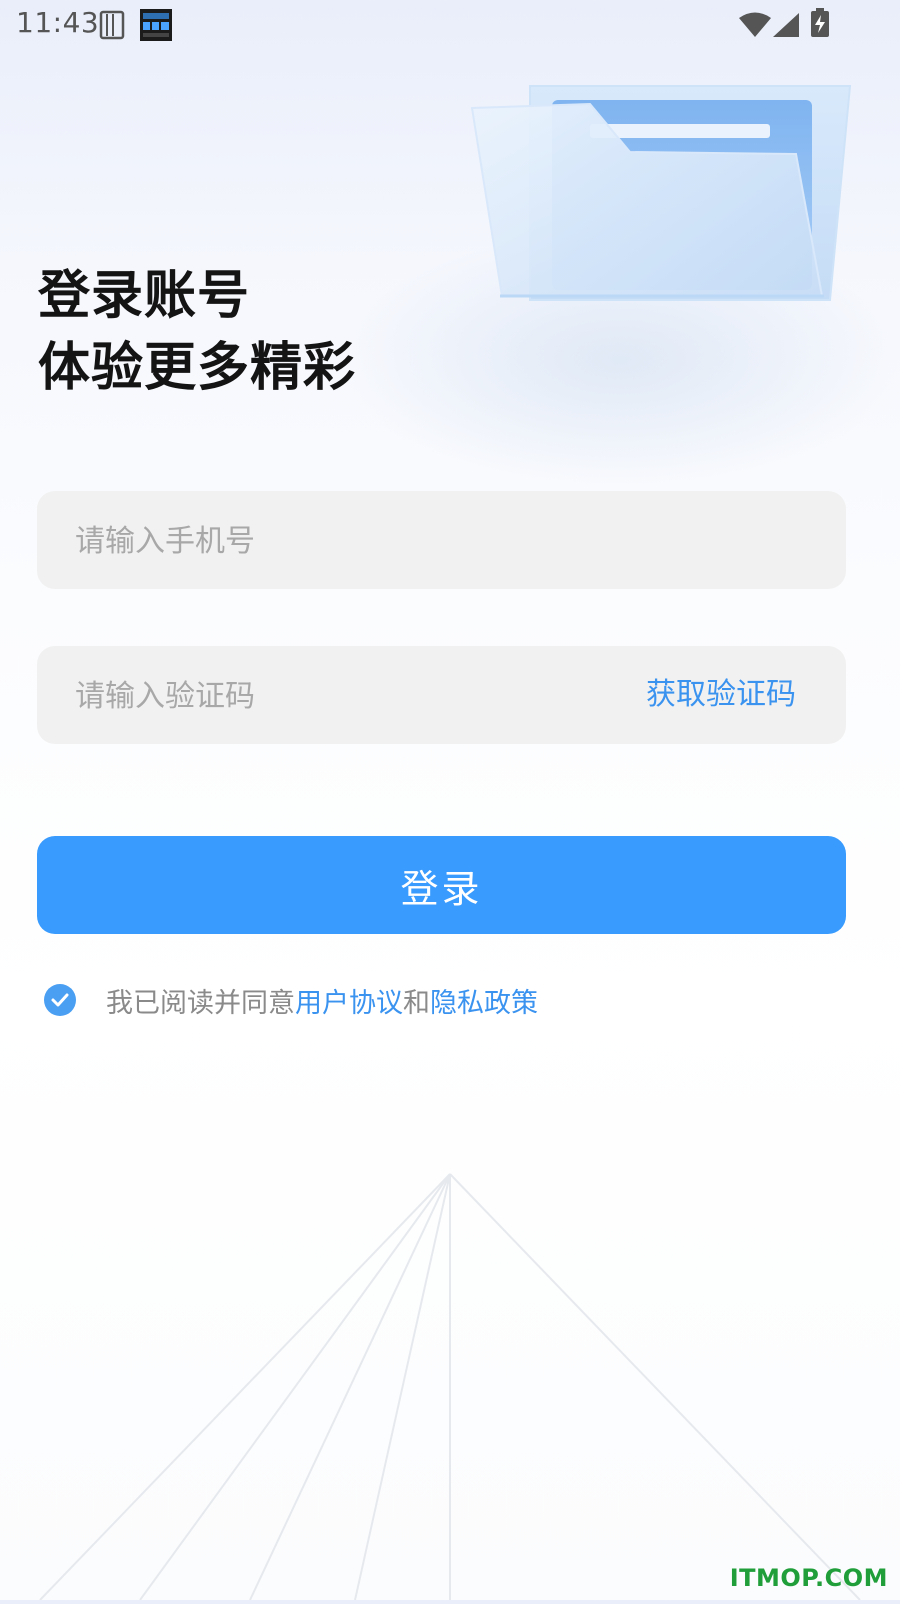 This screenshot has height=1604, width=900. I want to click on agreement-text: 我已阅读并同意用户协议和隐私政策, so click(322, 1000).